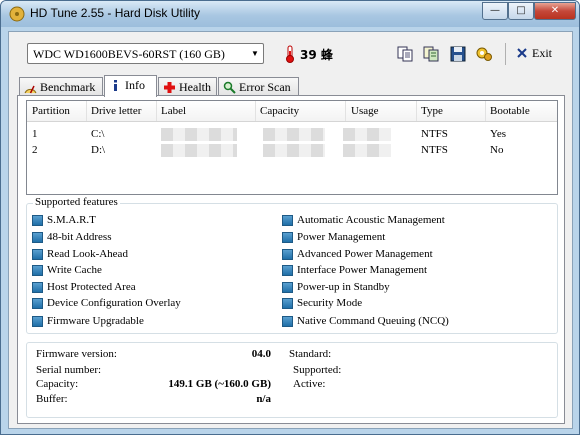 This screenshot has width=580, height=435. Describe the element at coordinates (290, 14) in the screenshot. I see `title-bar: HD Tune 2.55 - Hard Disk Utility — □ ✕` at that location.